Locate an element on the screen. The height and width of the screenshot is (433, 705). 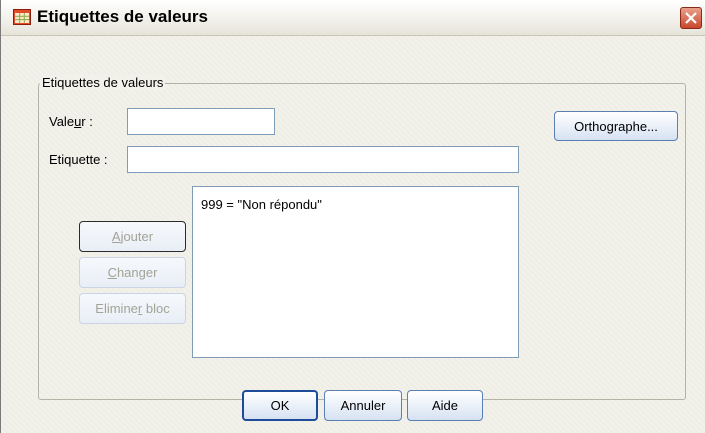
eliminer-label: Eliminer bloc is located at coordinates (132, 308).